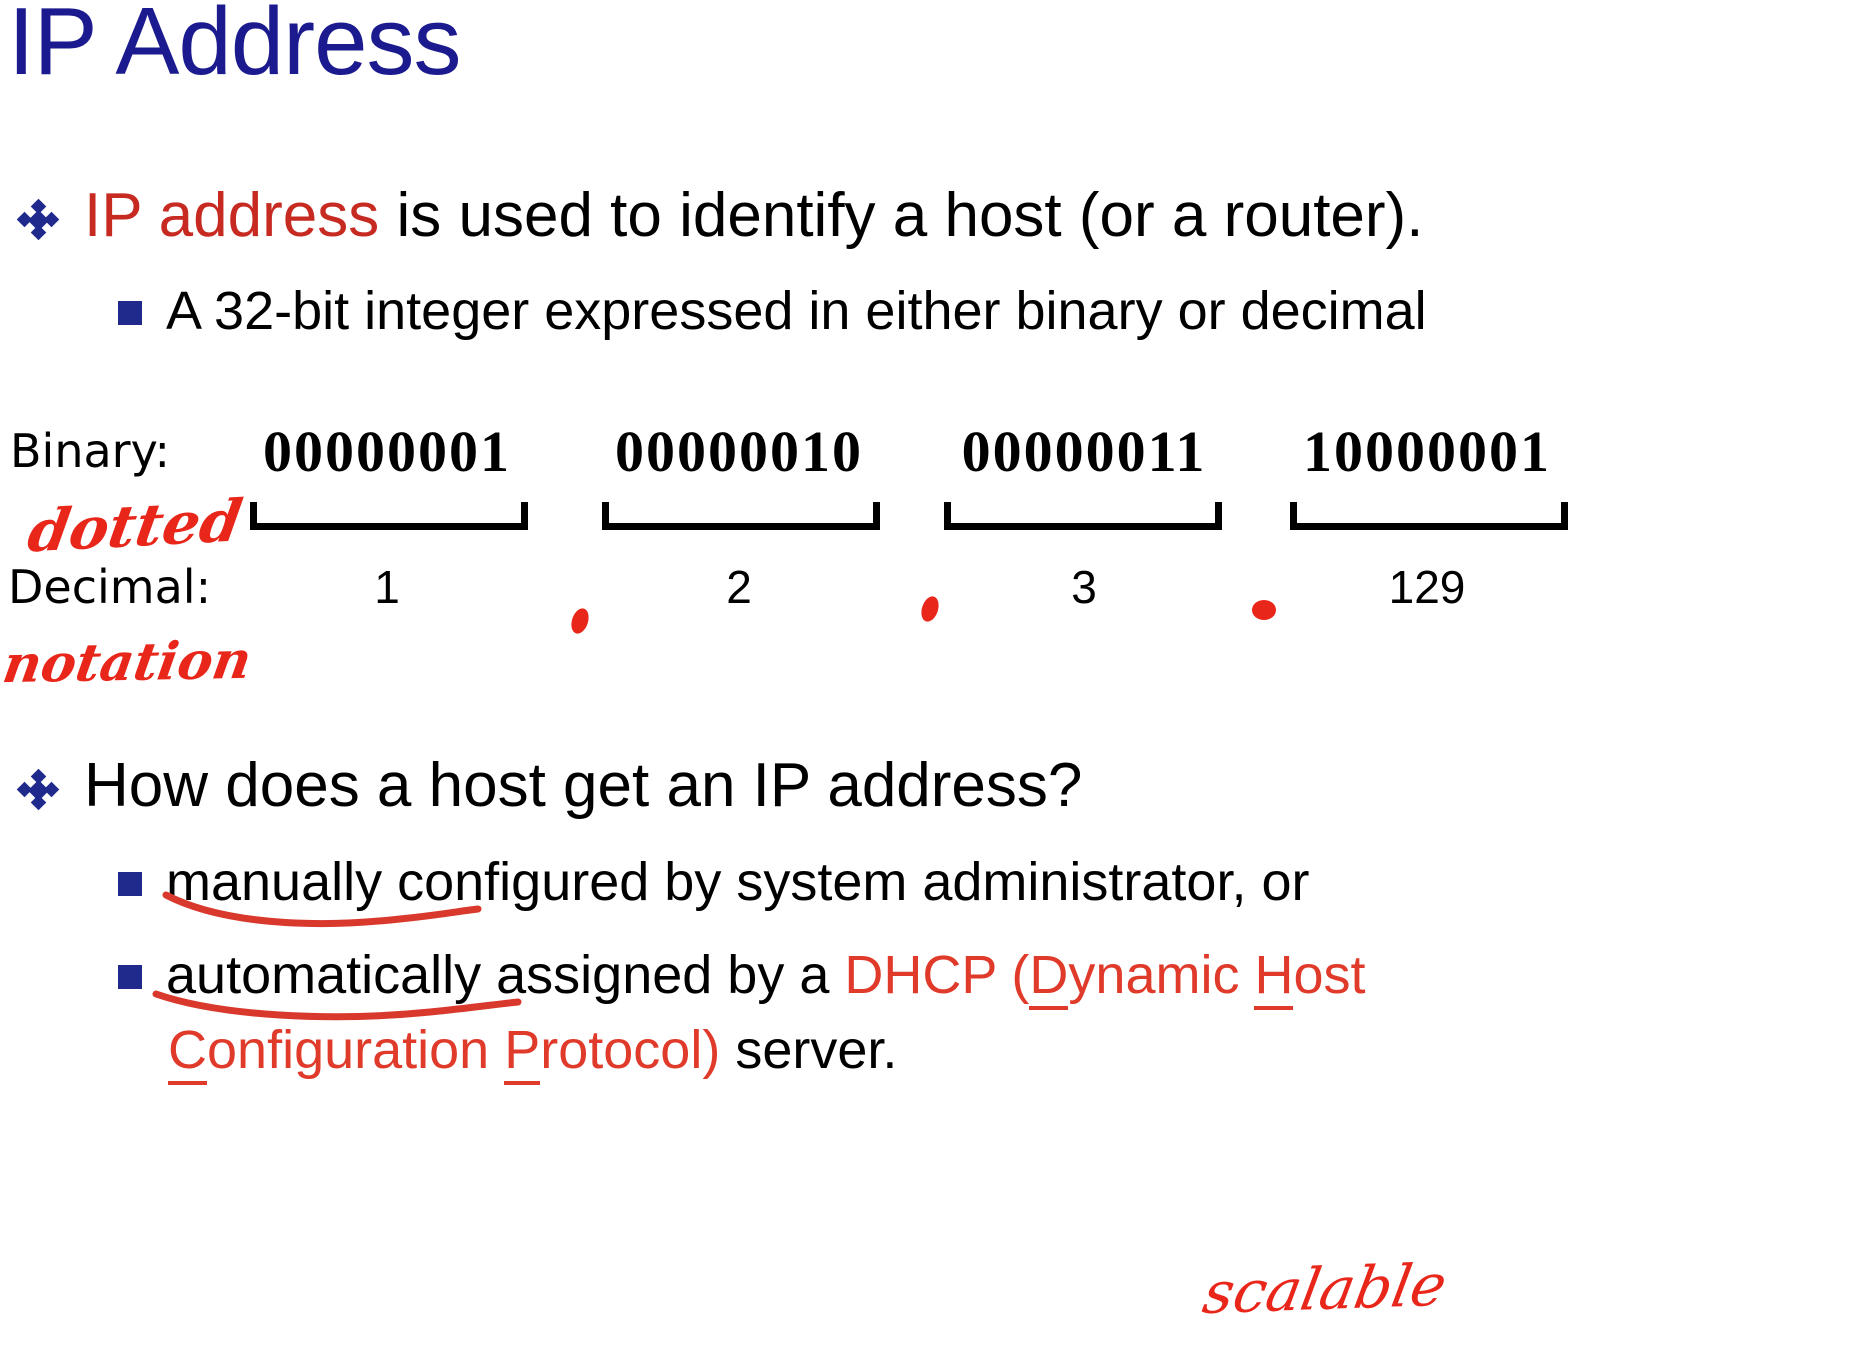 Image resolution: width=1854 pixels, height=1354 pixels. I want to click on decimal-octet-2: 2, so click(739, 587).